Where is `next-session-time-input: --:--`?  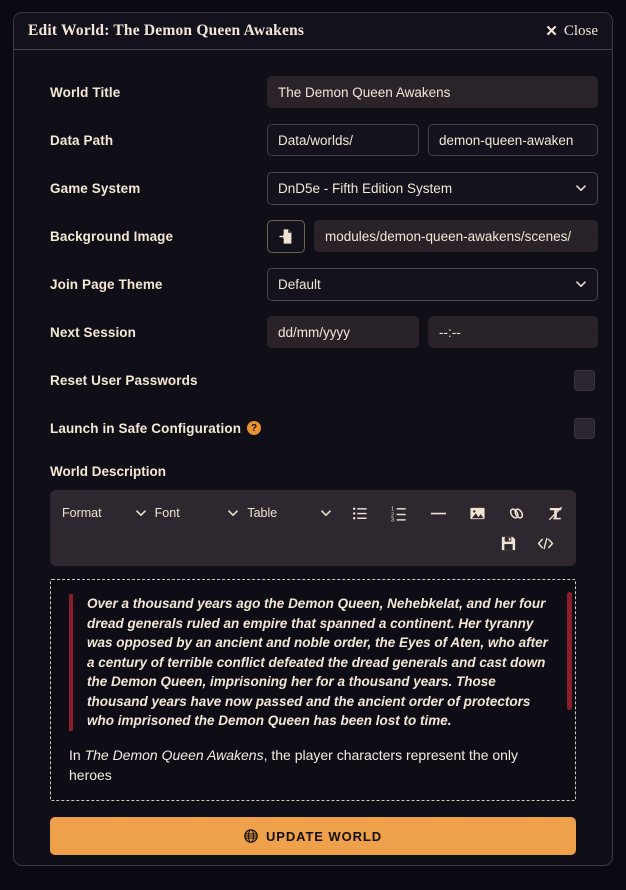 next-session-time-input: --:-- is located at coordinates (513, 332).